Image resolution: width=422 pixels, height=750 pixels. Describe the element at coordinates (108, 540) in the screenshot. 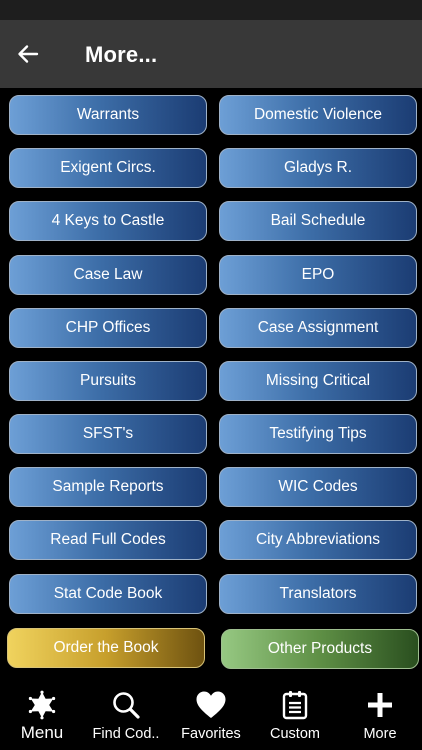

I see `read-full-codes-button: Read Full Codes` at that location.